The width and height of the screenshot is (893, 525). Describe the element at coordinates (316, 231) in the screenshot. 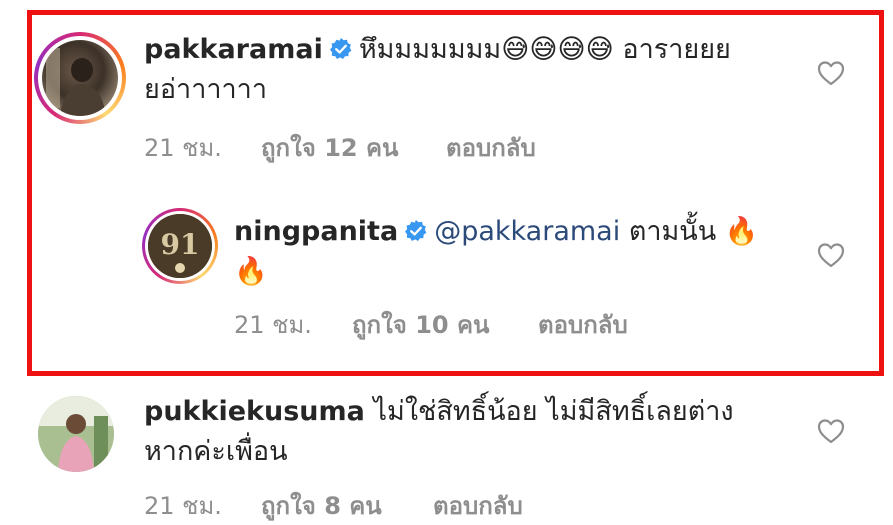

I see `username: ningpanita` at that location.